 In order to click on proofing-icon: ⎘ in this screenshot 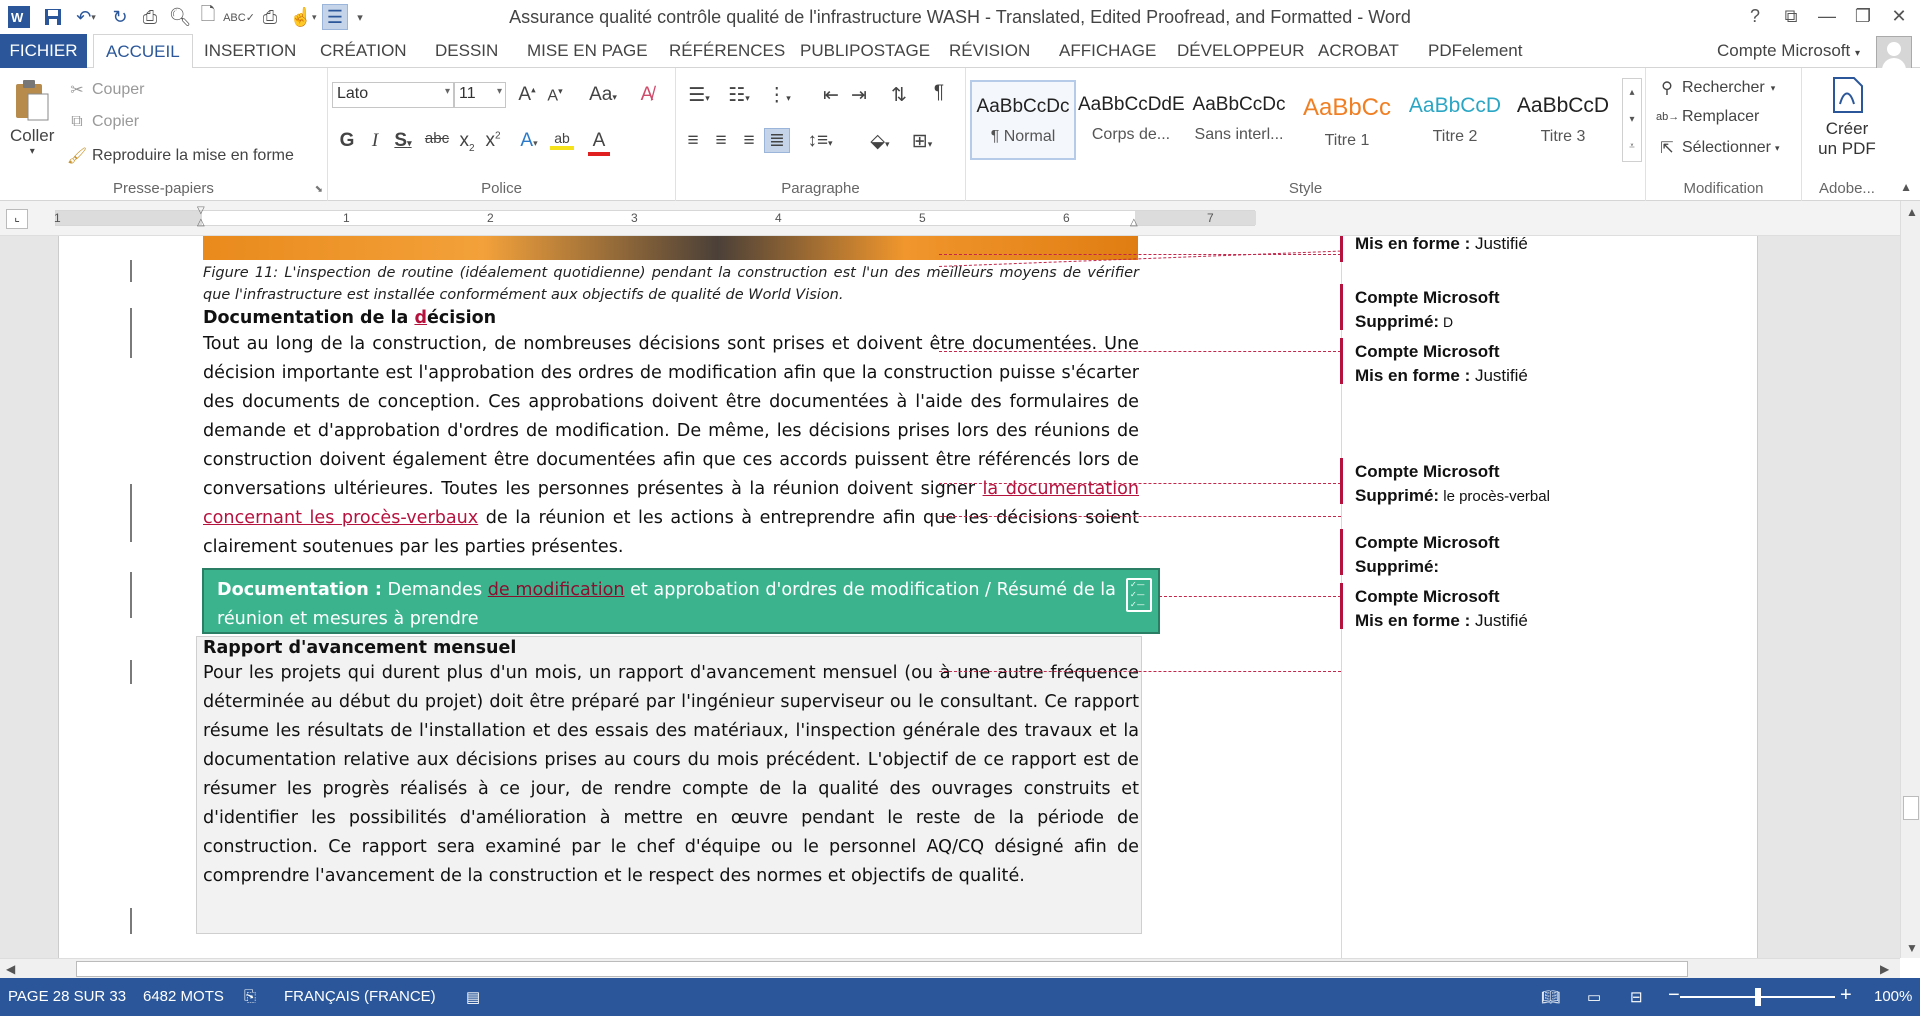, I will do `click(250, 996)`.